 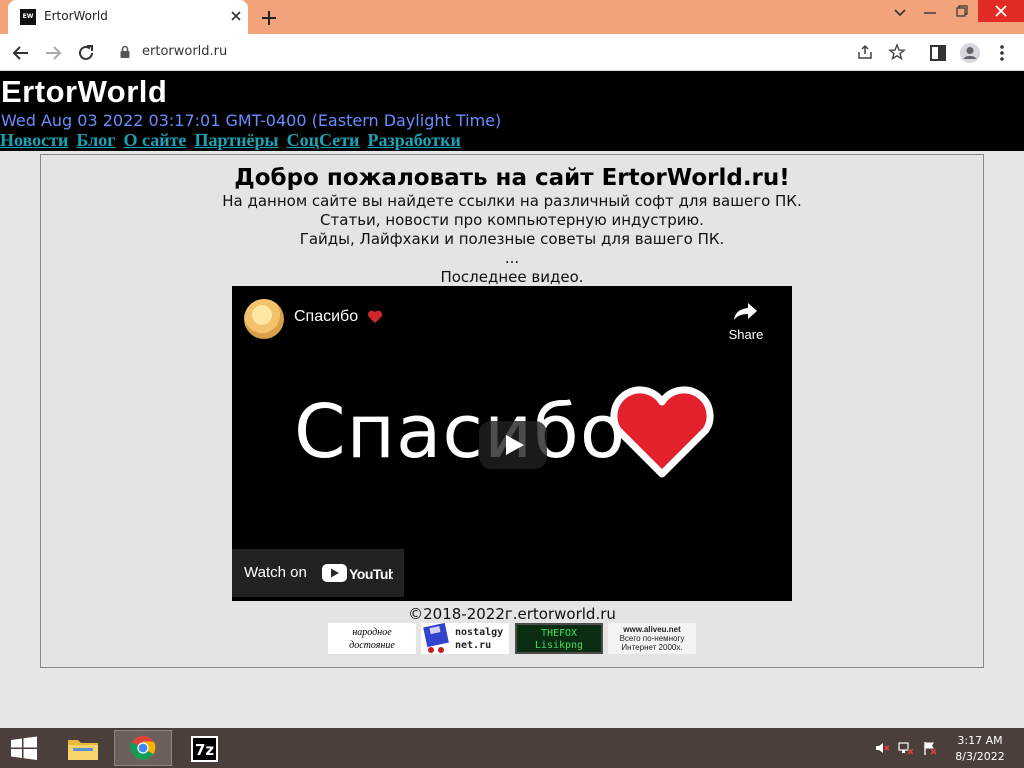 I want to click on youtube-logo-icon: YouTube, so click(x=357, y=573).